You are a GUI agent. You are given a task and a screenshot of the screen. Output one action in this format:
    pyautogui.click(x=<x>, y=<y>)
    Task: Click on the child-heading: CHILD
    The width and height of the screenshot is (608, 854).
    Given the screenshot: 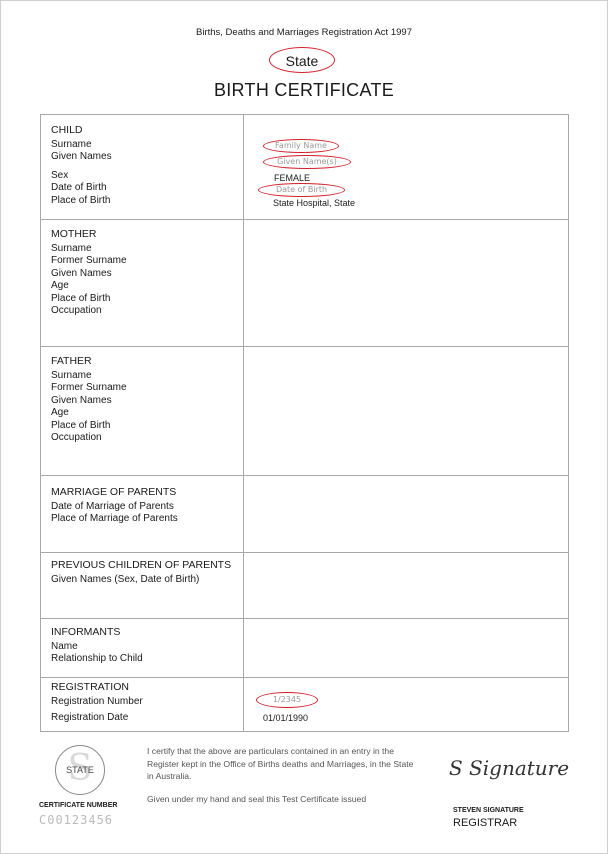 What is the action you would take?
    pyautogui.click(x=67, y=130)
    